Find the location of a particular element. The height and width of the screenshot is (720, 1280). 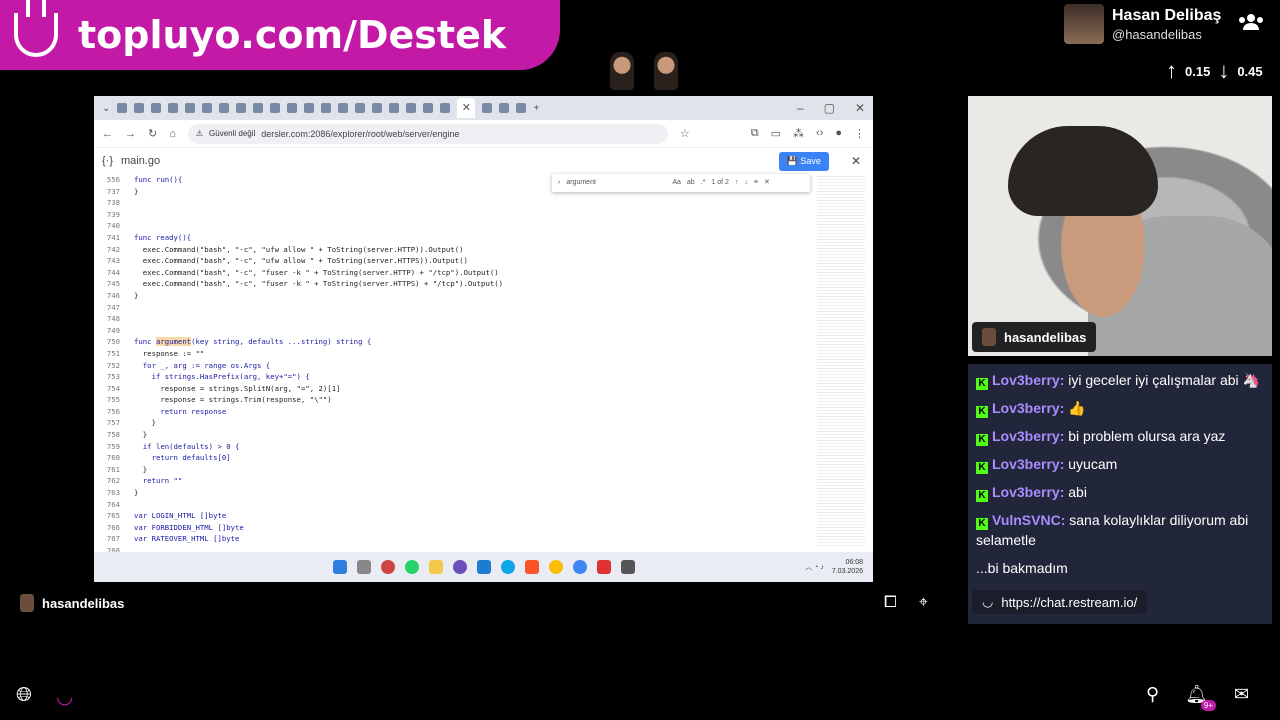

task-view-icon is located at coordinates (363, 567).